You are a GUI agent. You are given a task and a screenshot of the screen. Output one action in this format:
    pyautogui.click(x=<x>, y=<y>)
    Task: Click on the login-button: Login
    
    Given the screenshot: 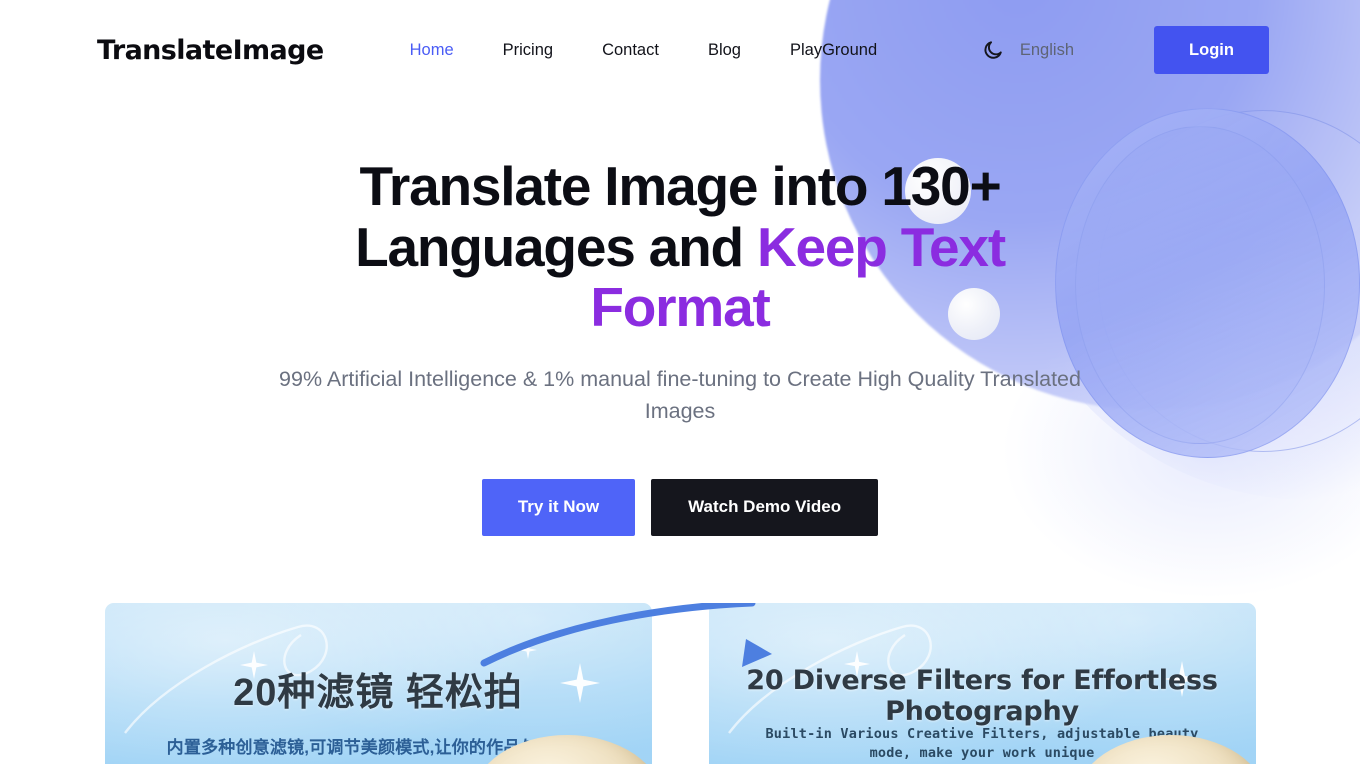 What is the action you would take?
    pyautogui.click(x=1211, y=50)
    